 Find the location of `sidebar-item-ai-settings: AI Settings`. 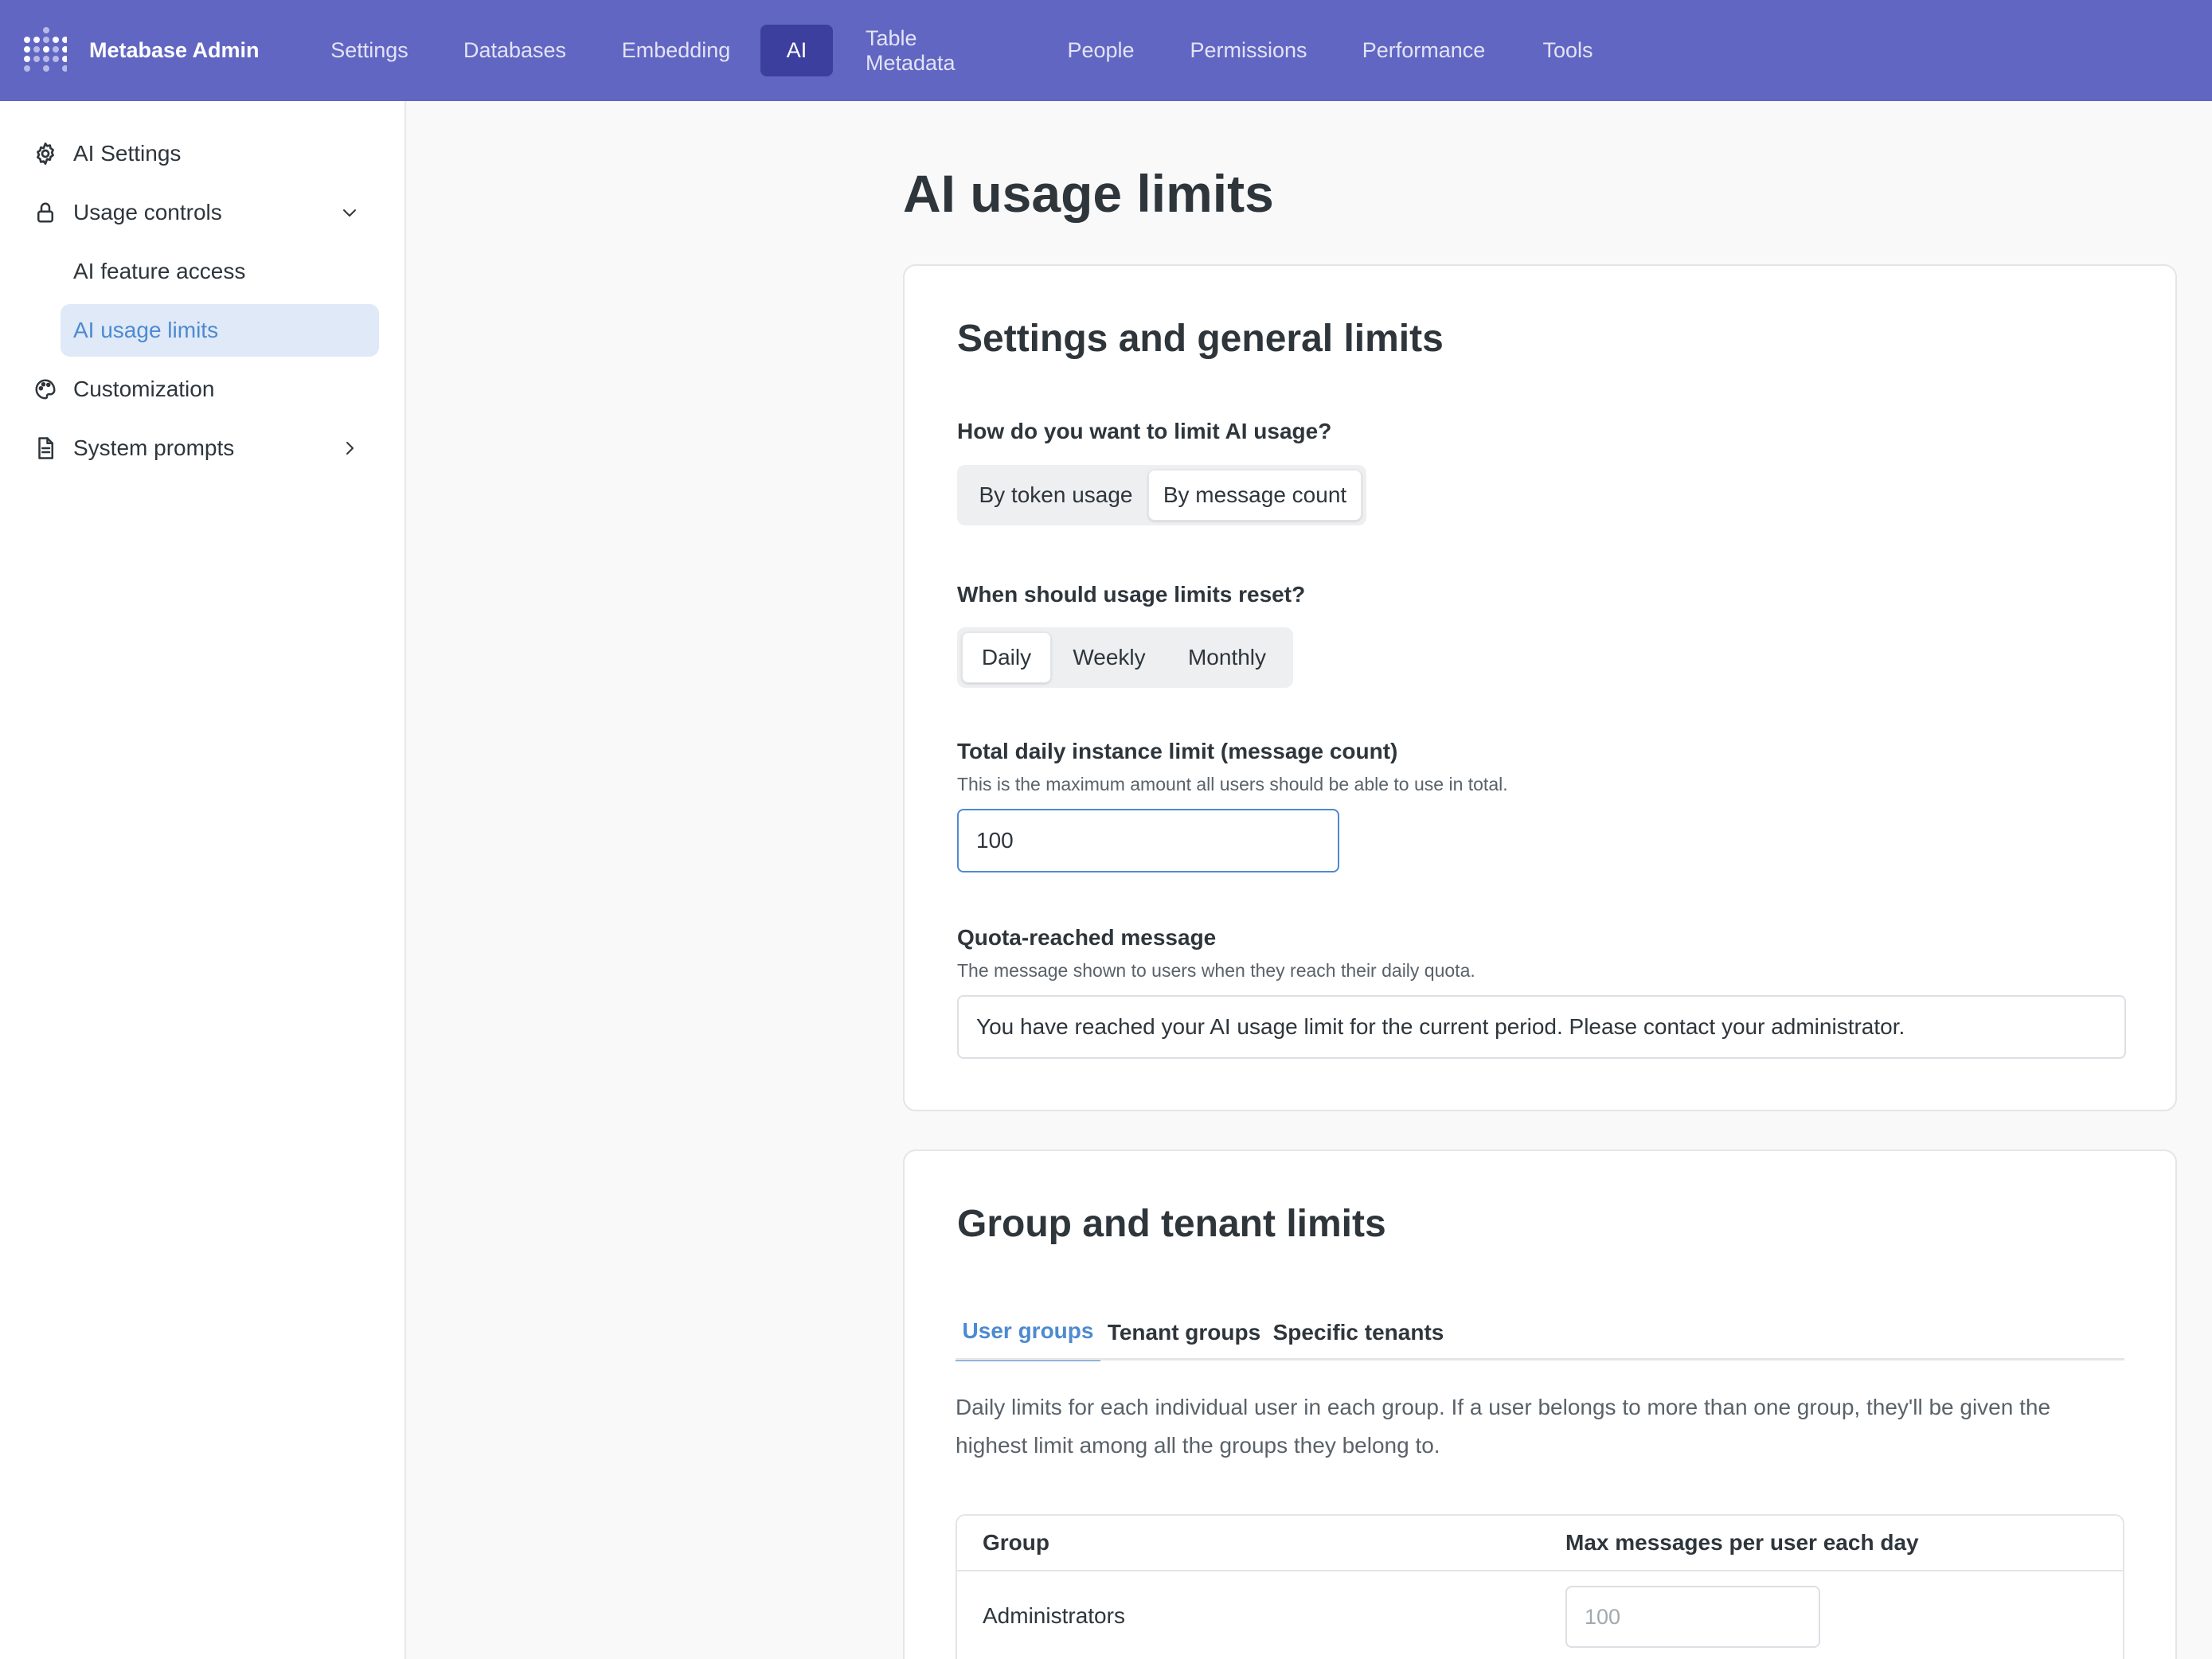

sidebar-item-ai-settings: AI Settings is located at coordinates (205, 153).